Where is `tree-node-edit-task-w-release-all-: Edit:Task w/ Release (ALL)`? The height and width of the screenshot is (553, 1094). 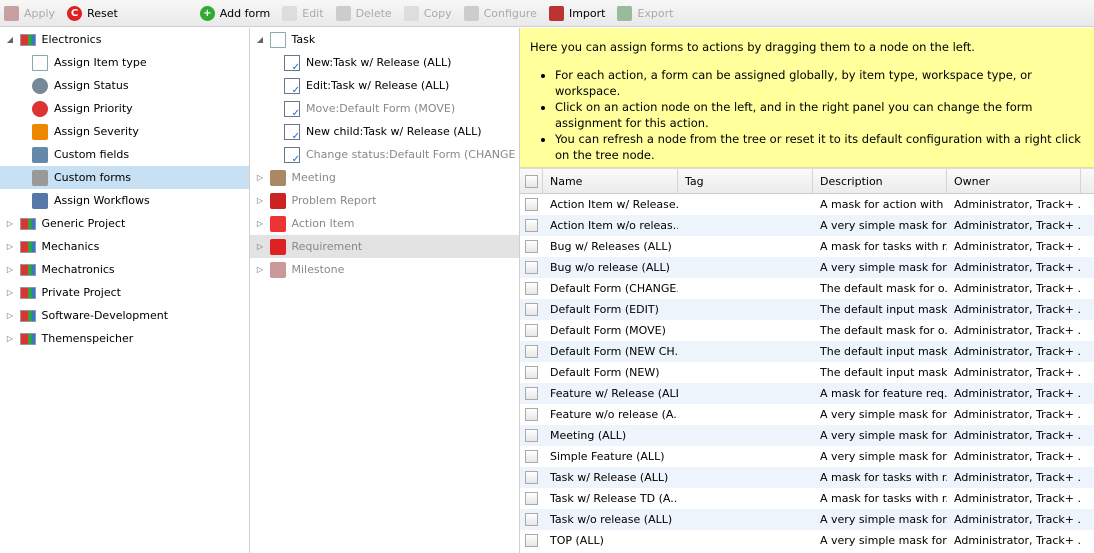
tree-node-edit-task-w-release-all-: Edit:Task w/ Release (ALL) is located at coordinates (384, 85).